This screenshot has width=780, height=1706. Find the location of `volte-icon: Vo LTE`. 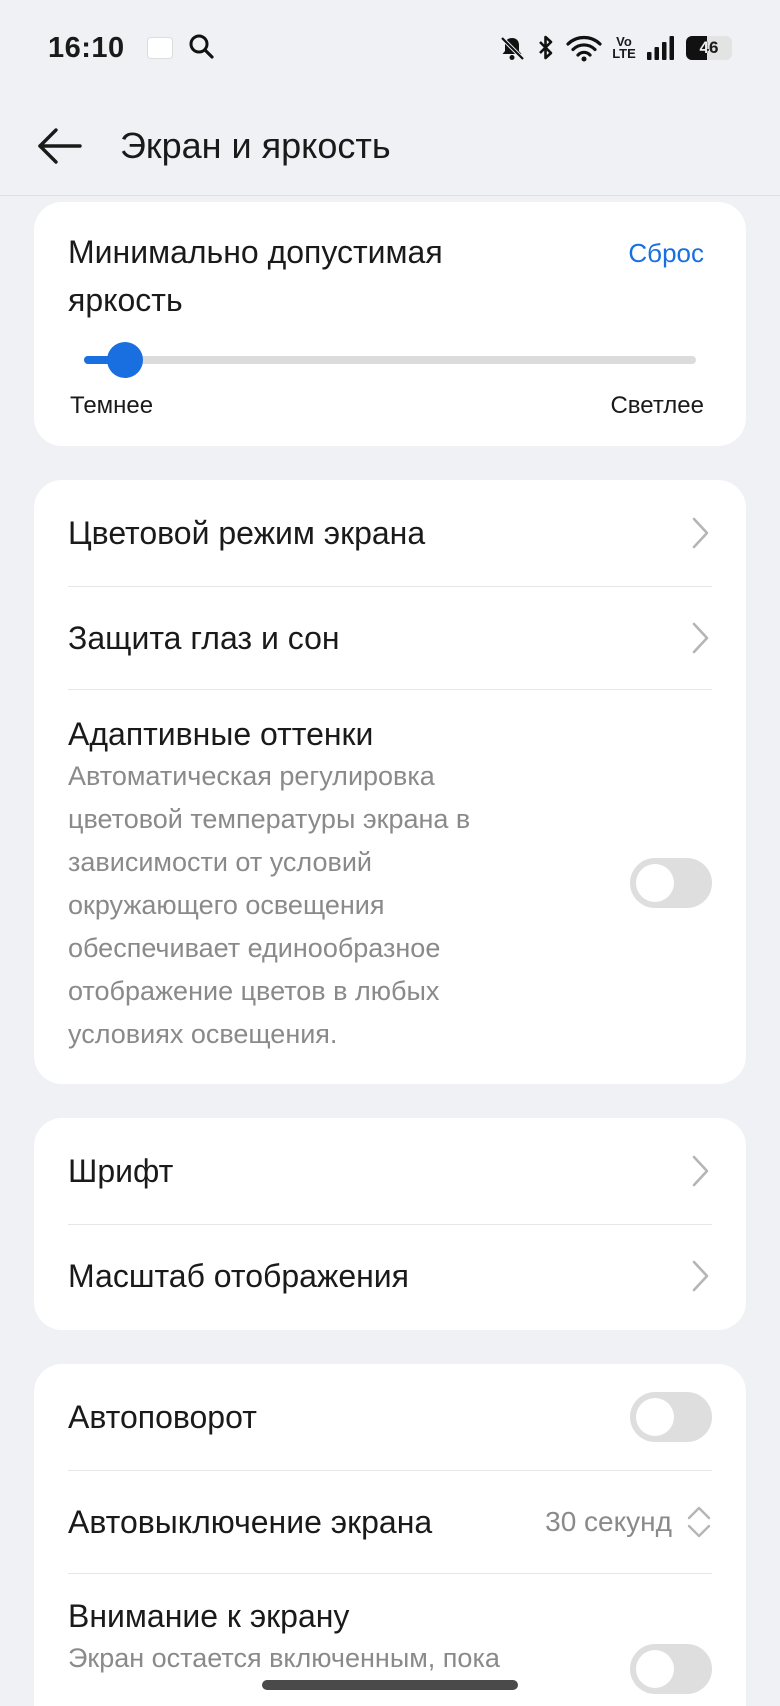

volte-icon: Vo LTE is located at coordinates (624, 47).